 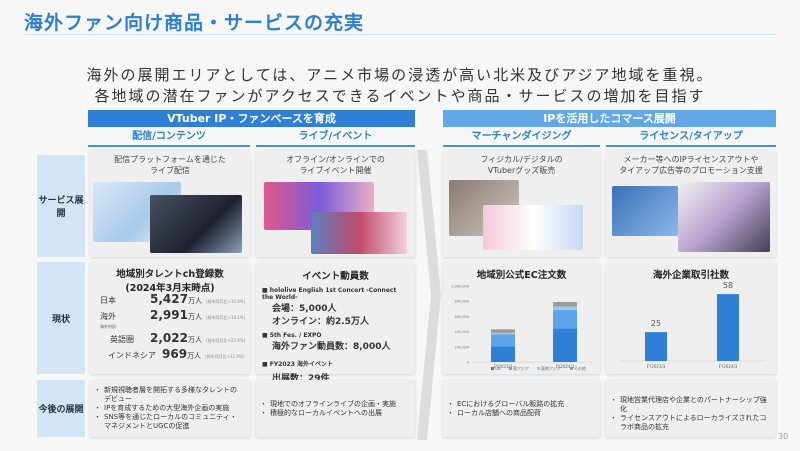 I want to click on tieup-image, so click(x=724, y=217).